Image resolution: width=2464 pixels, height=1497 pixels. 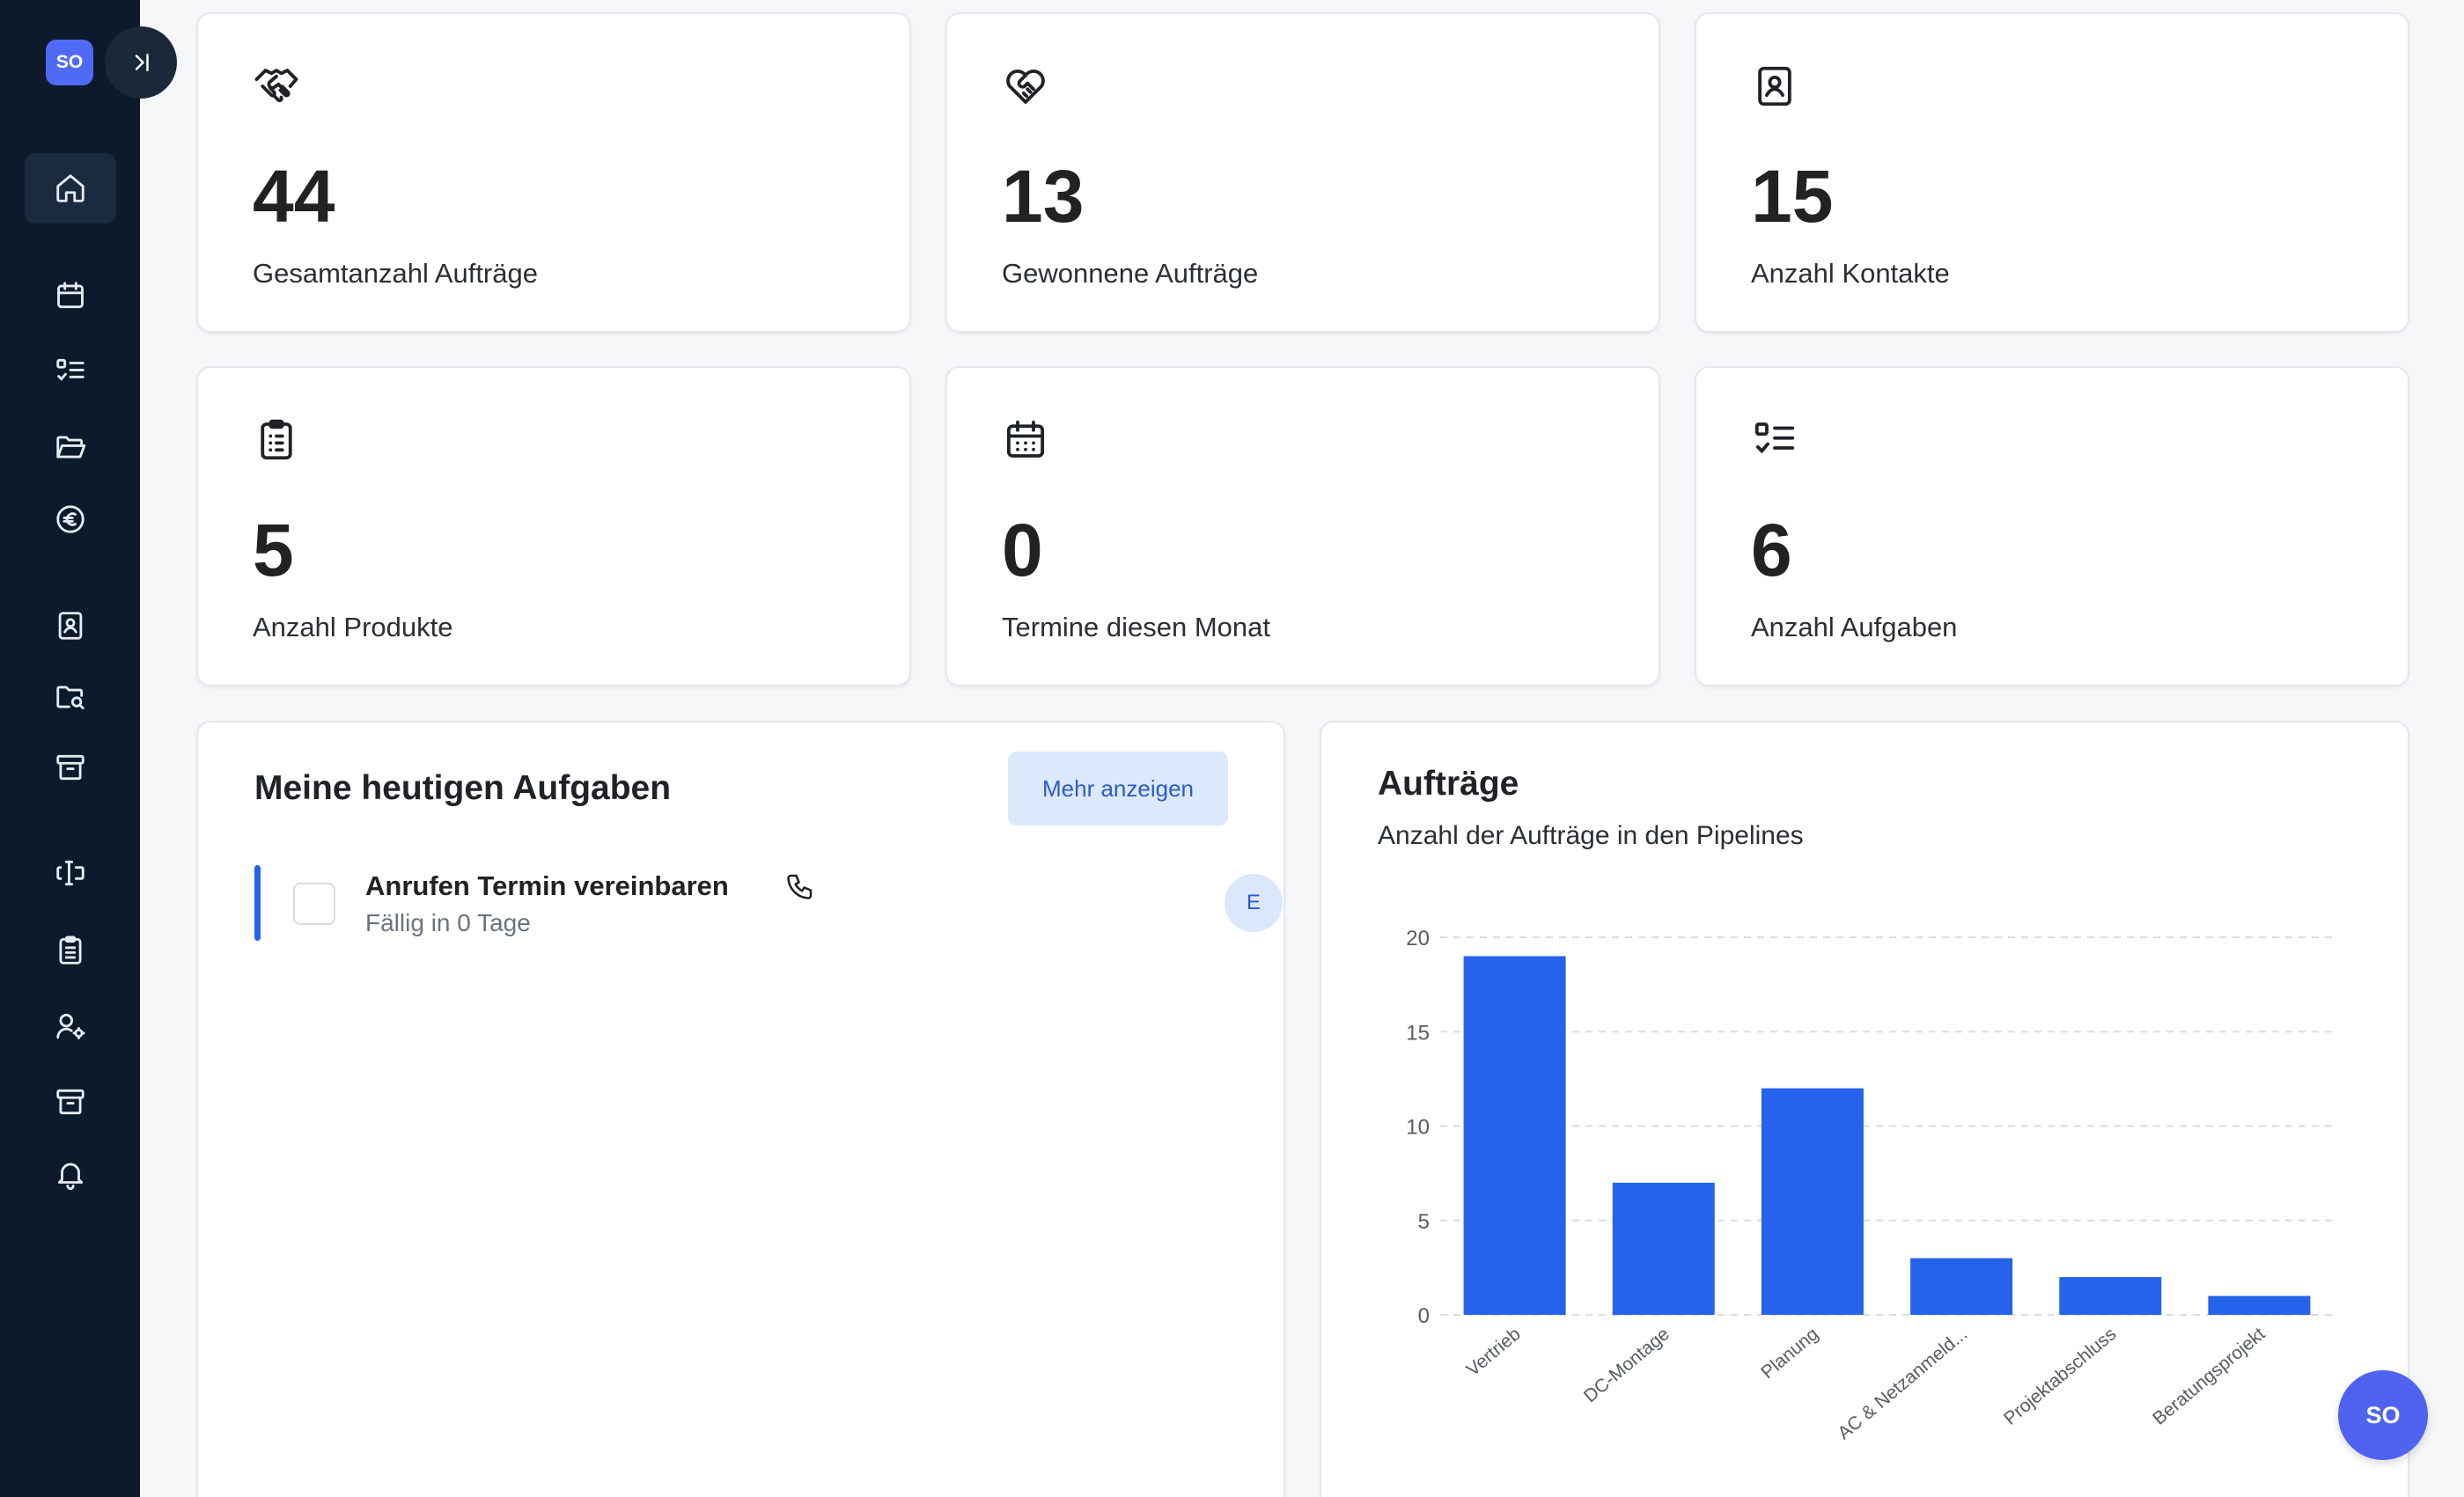 I want to click on sidebar-item-forms, so click(x=70, y=873).